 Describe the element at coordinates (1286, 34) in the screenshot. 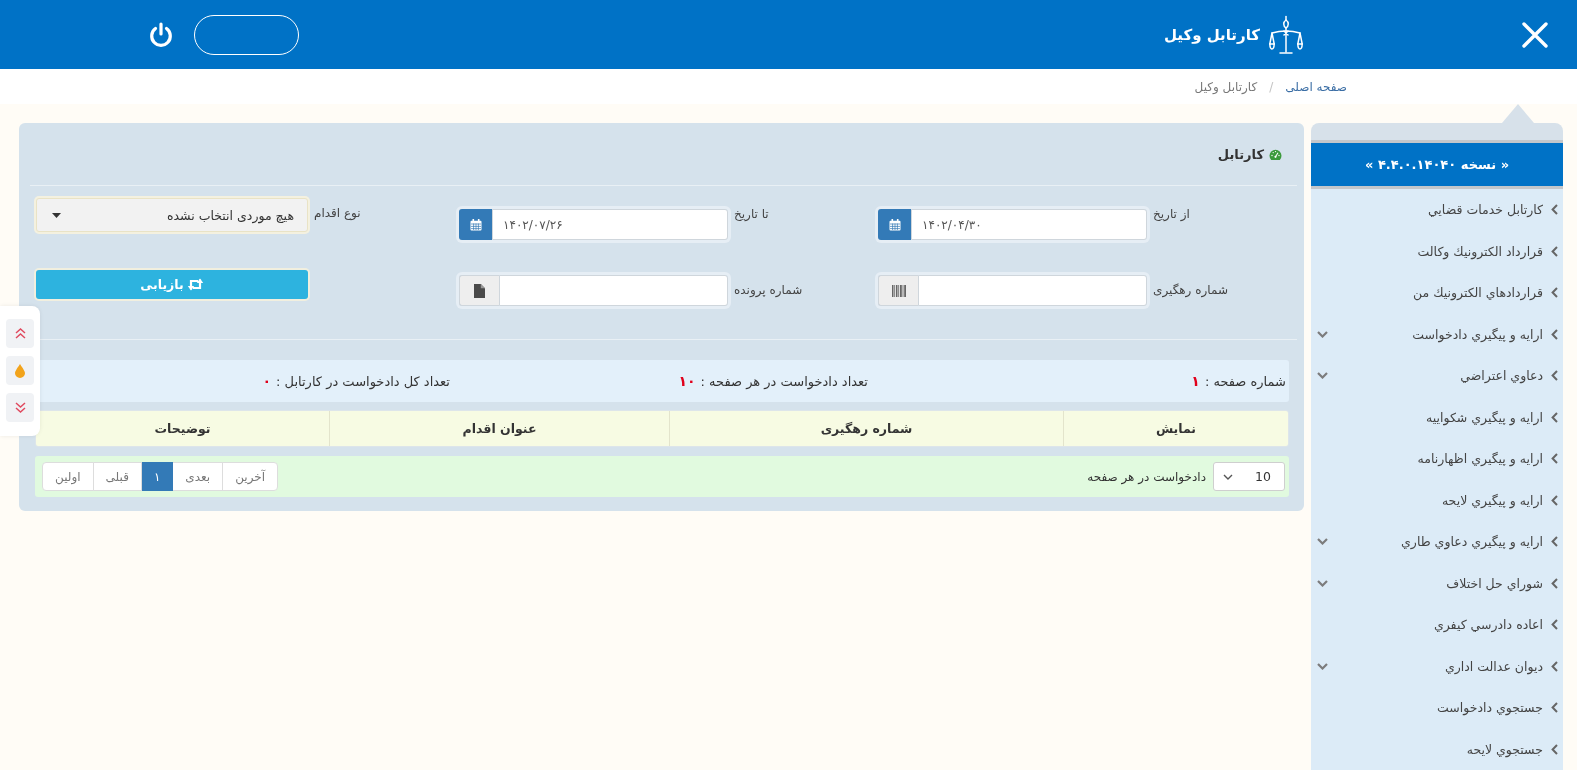

I see `scales-icon` at that location.